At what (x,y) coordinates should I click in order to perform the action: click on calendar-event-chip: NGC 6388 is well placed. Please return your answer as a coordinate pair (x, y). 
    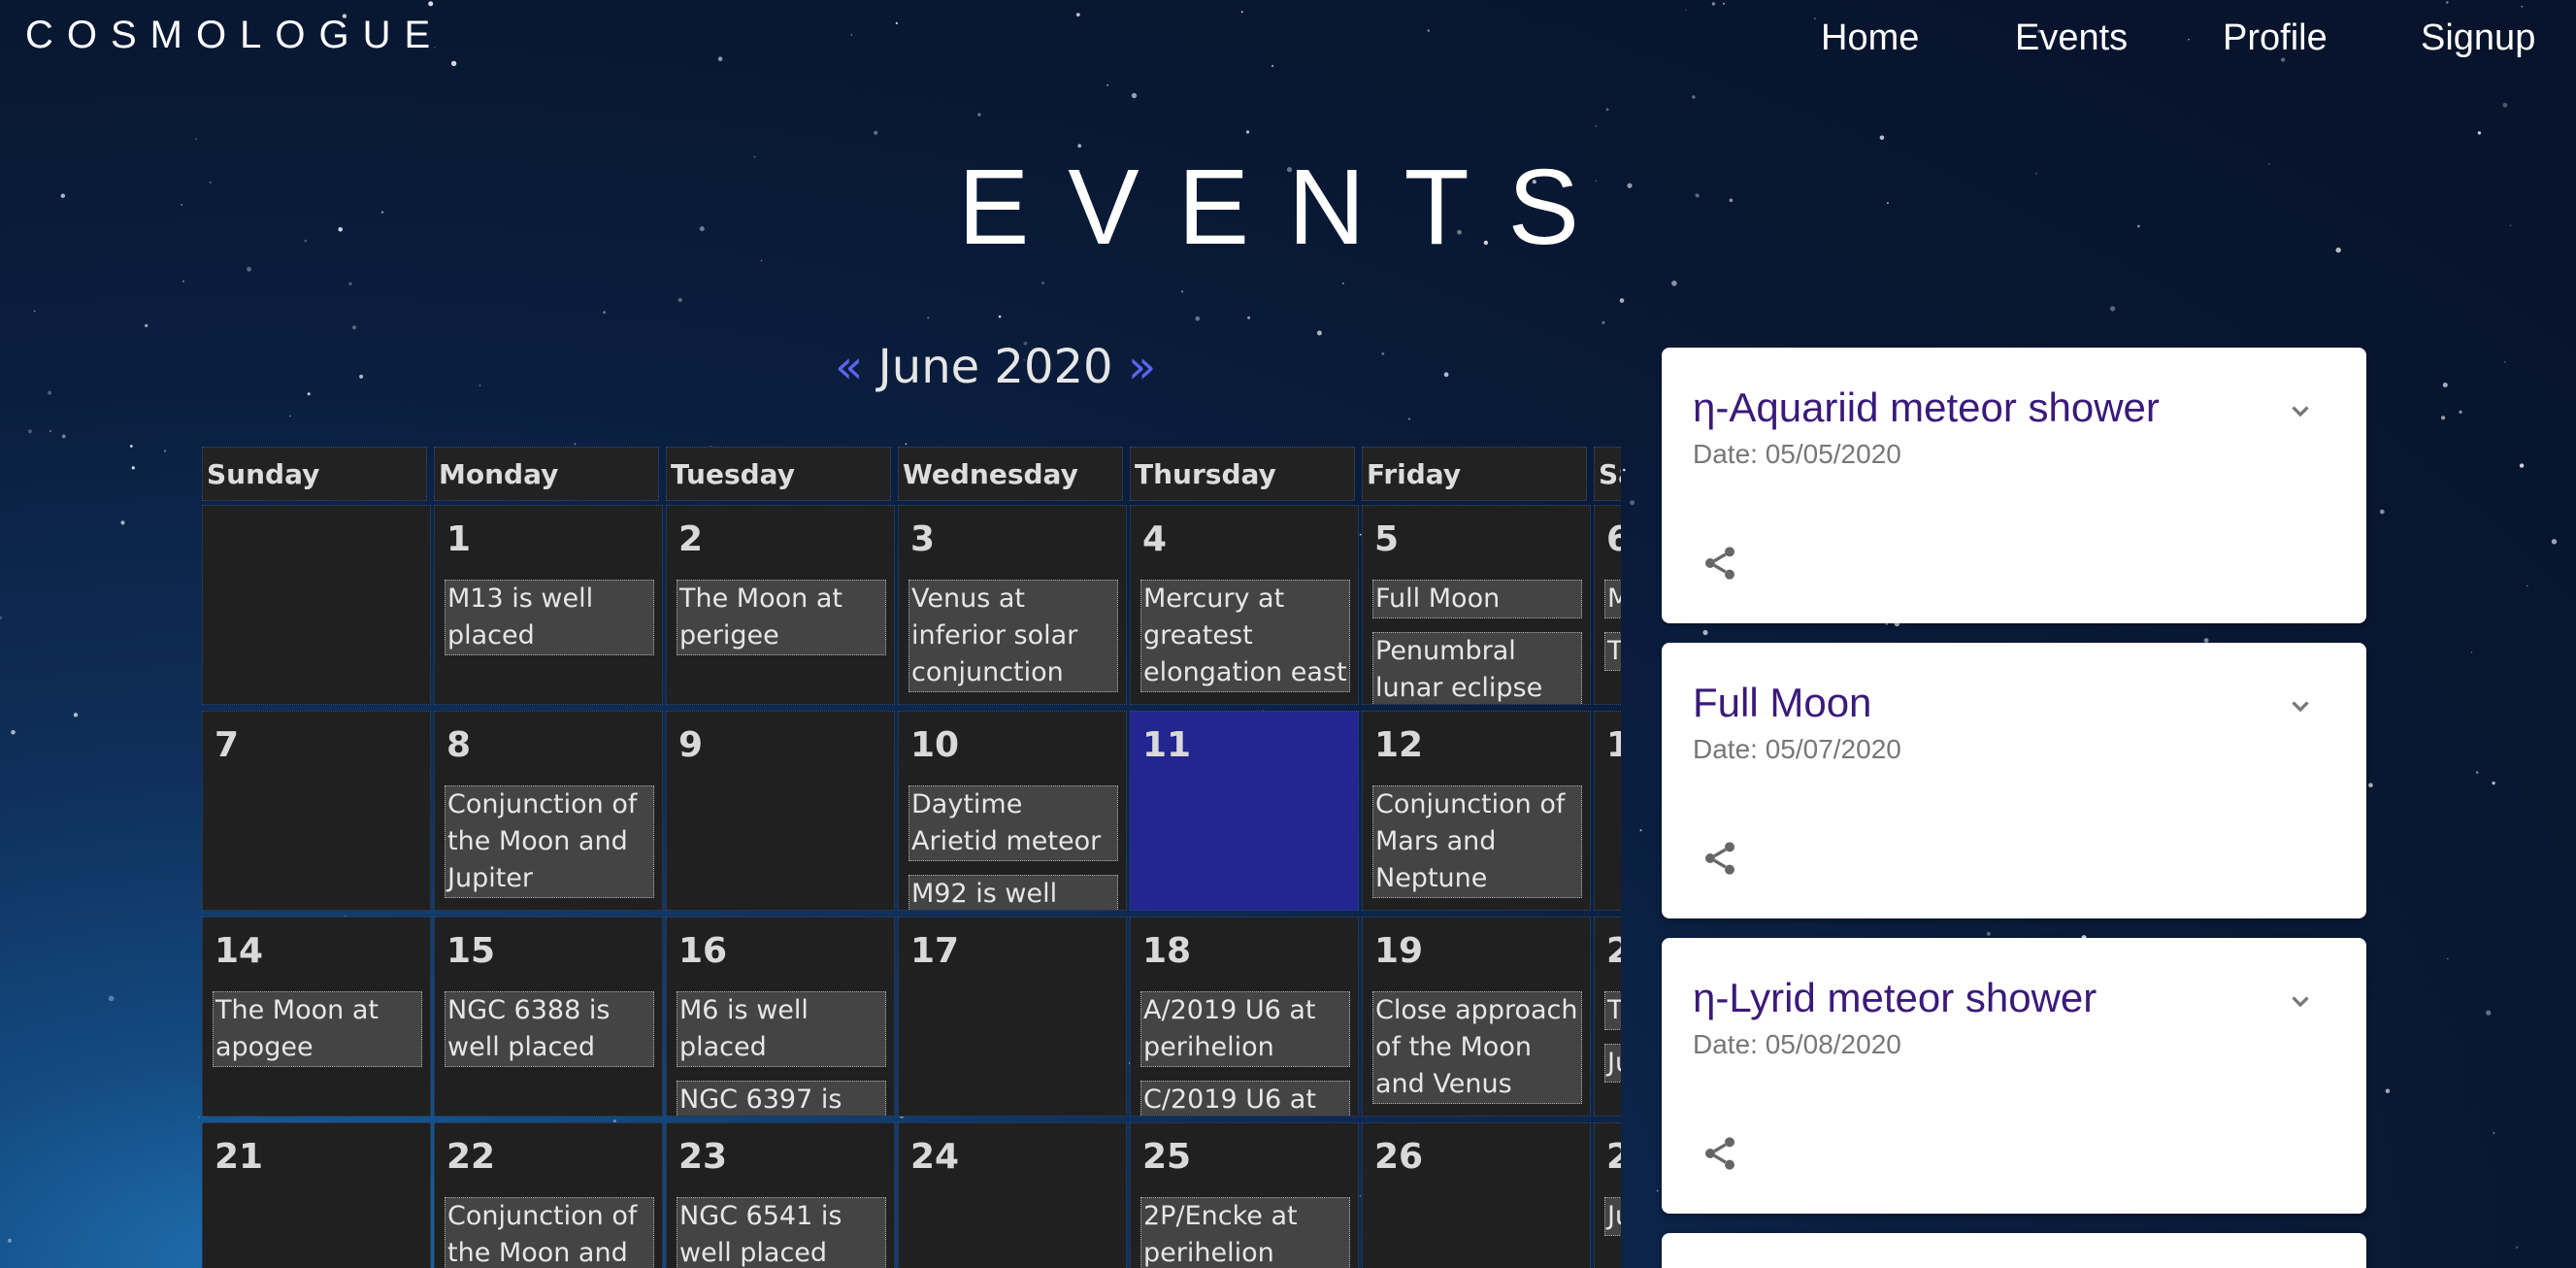
    Looking at the image, I should click on (549, 1029).